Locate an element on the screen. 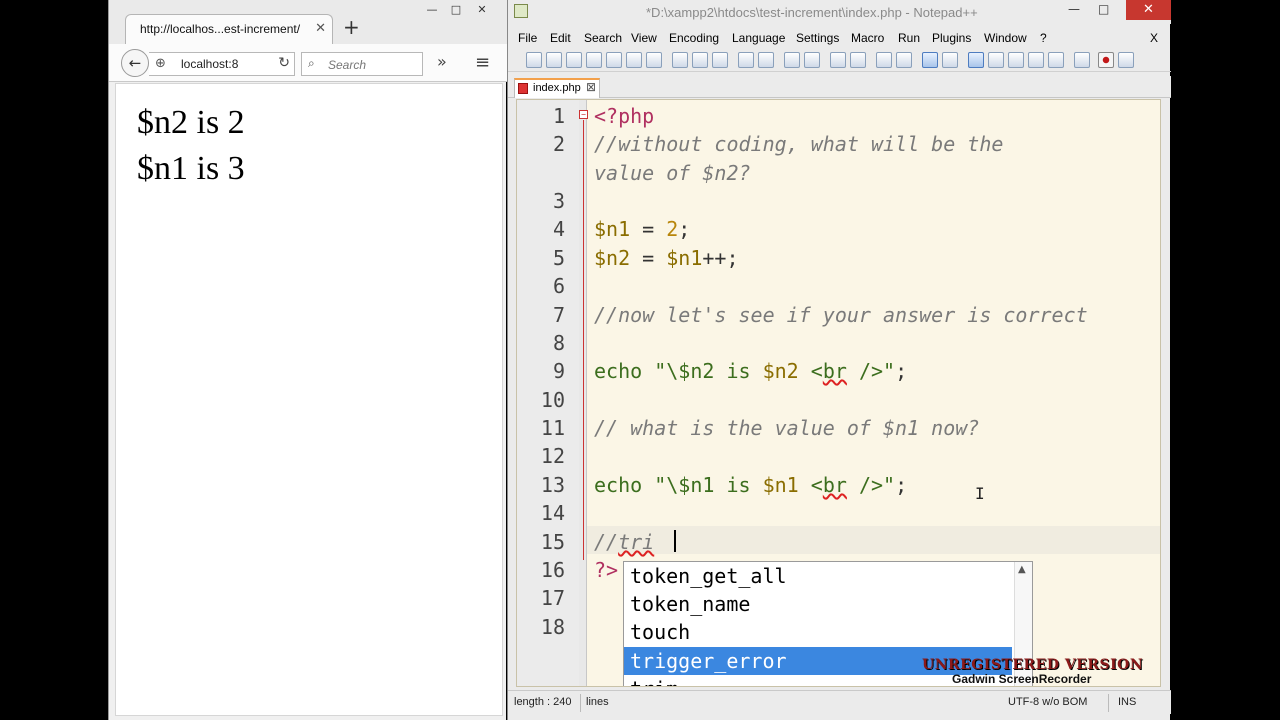 This screenshot has height=720, width=1280. function-list-icon is located at coordinates (1036, 60).